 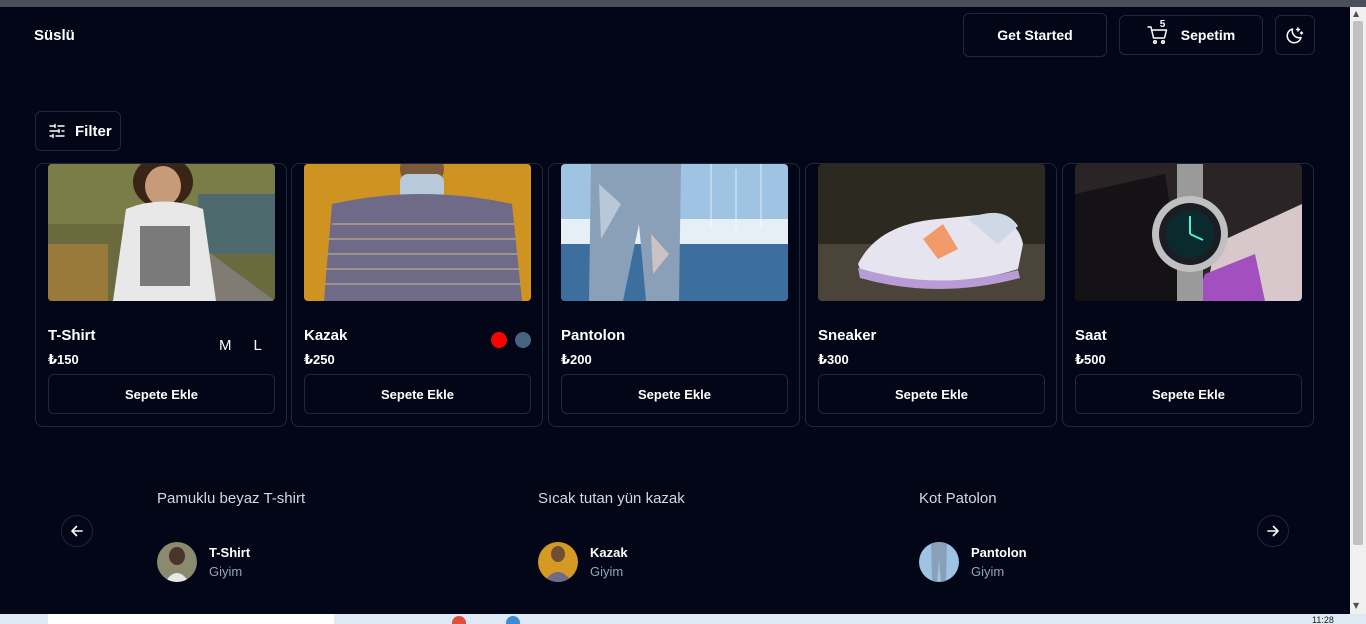 I want to click on arrow-right-icon, so click(x=1273, y=531).